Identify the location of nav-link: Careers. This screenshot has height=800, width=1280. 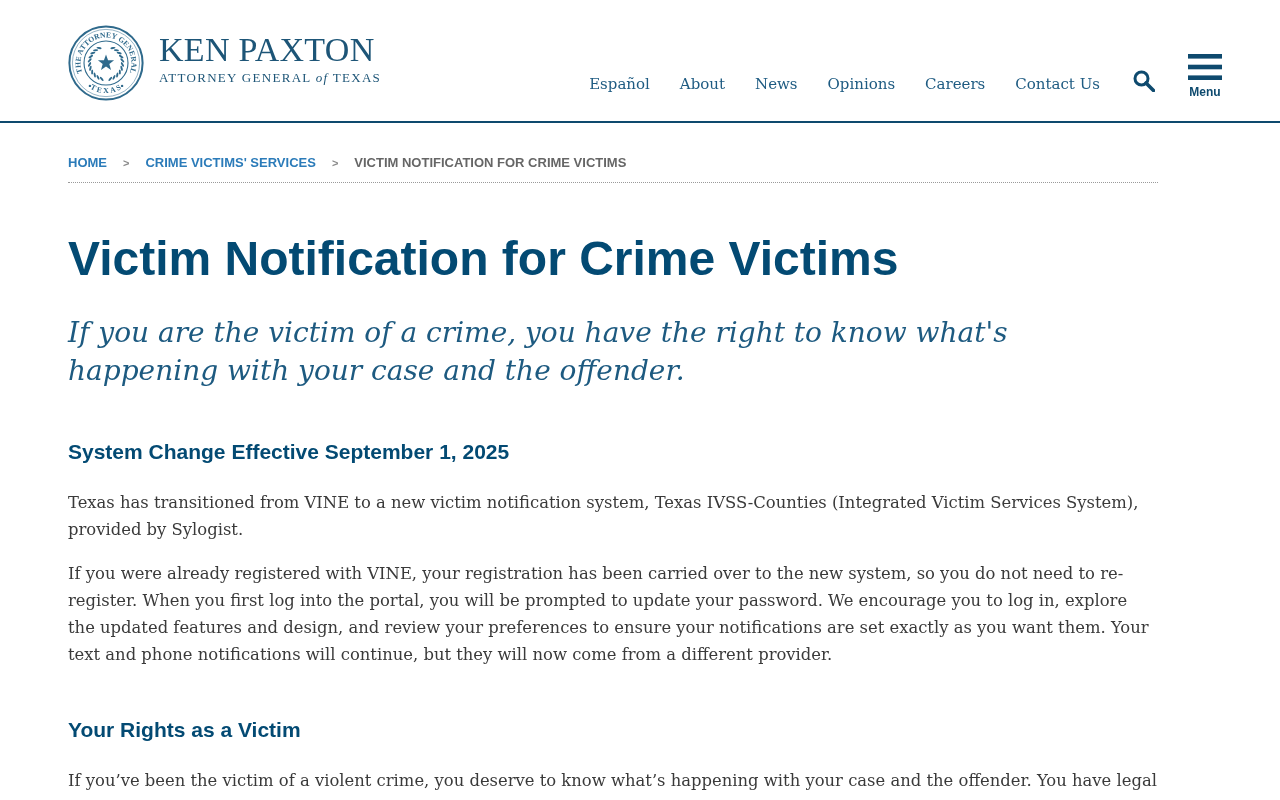
(955, 84).